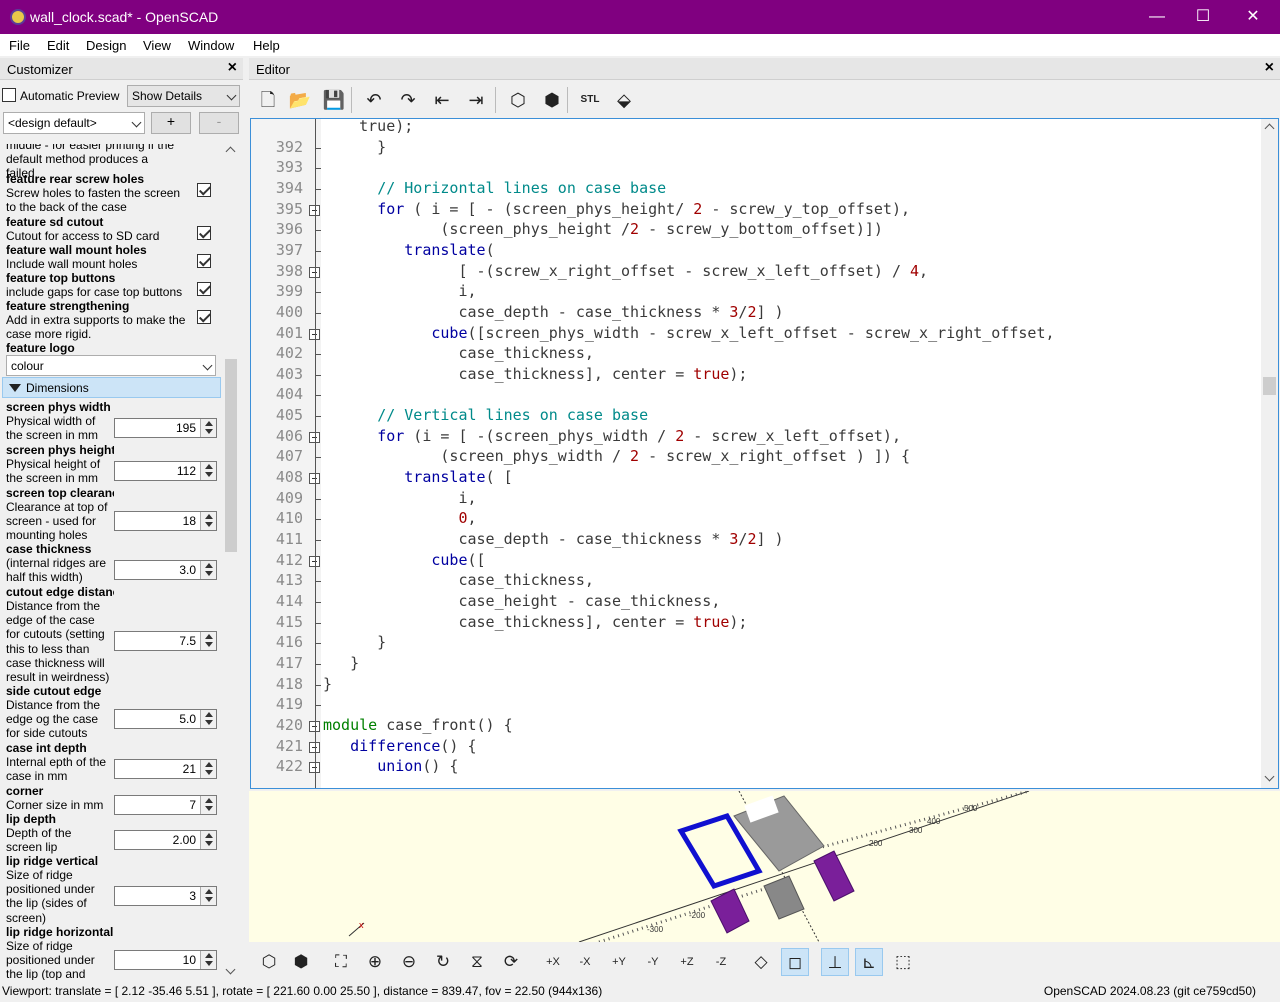 The width and height of the screenshot is (1280, 1002). Describe the element at coordinates (477, 456) in the screenshot. I see `code-token: (screen_phys_width /` at that location.